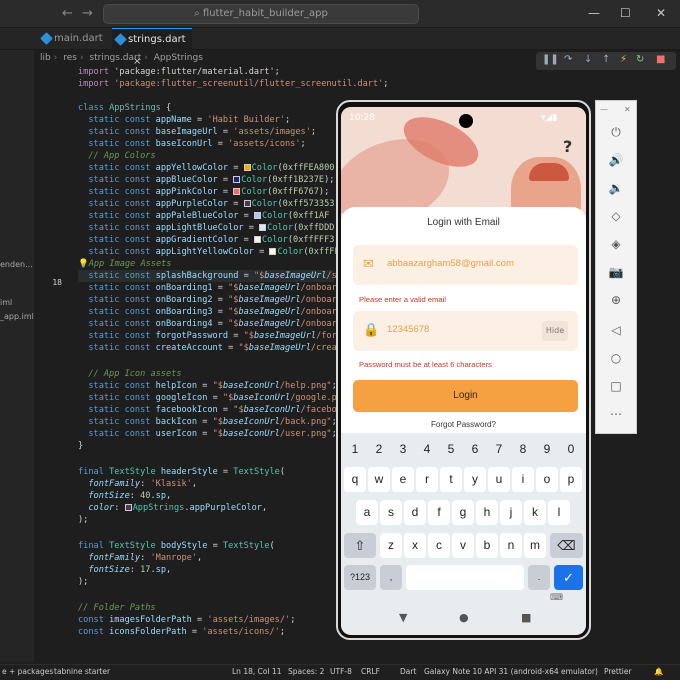 The image size is (680, 680). What do you see at coordinates (604, 109) in the screenshot?
I see `collapse-icon: —` at bounding box center [604, 109].